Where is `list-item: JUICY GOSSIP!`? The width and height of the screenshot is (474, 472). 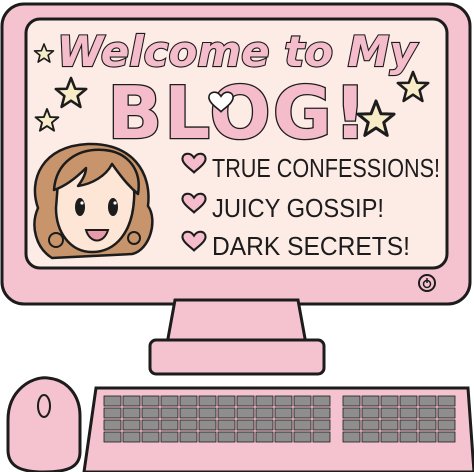
list-item: JUICY GOSSIP! is located at coordinates (282, 207).